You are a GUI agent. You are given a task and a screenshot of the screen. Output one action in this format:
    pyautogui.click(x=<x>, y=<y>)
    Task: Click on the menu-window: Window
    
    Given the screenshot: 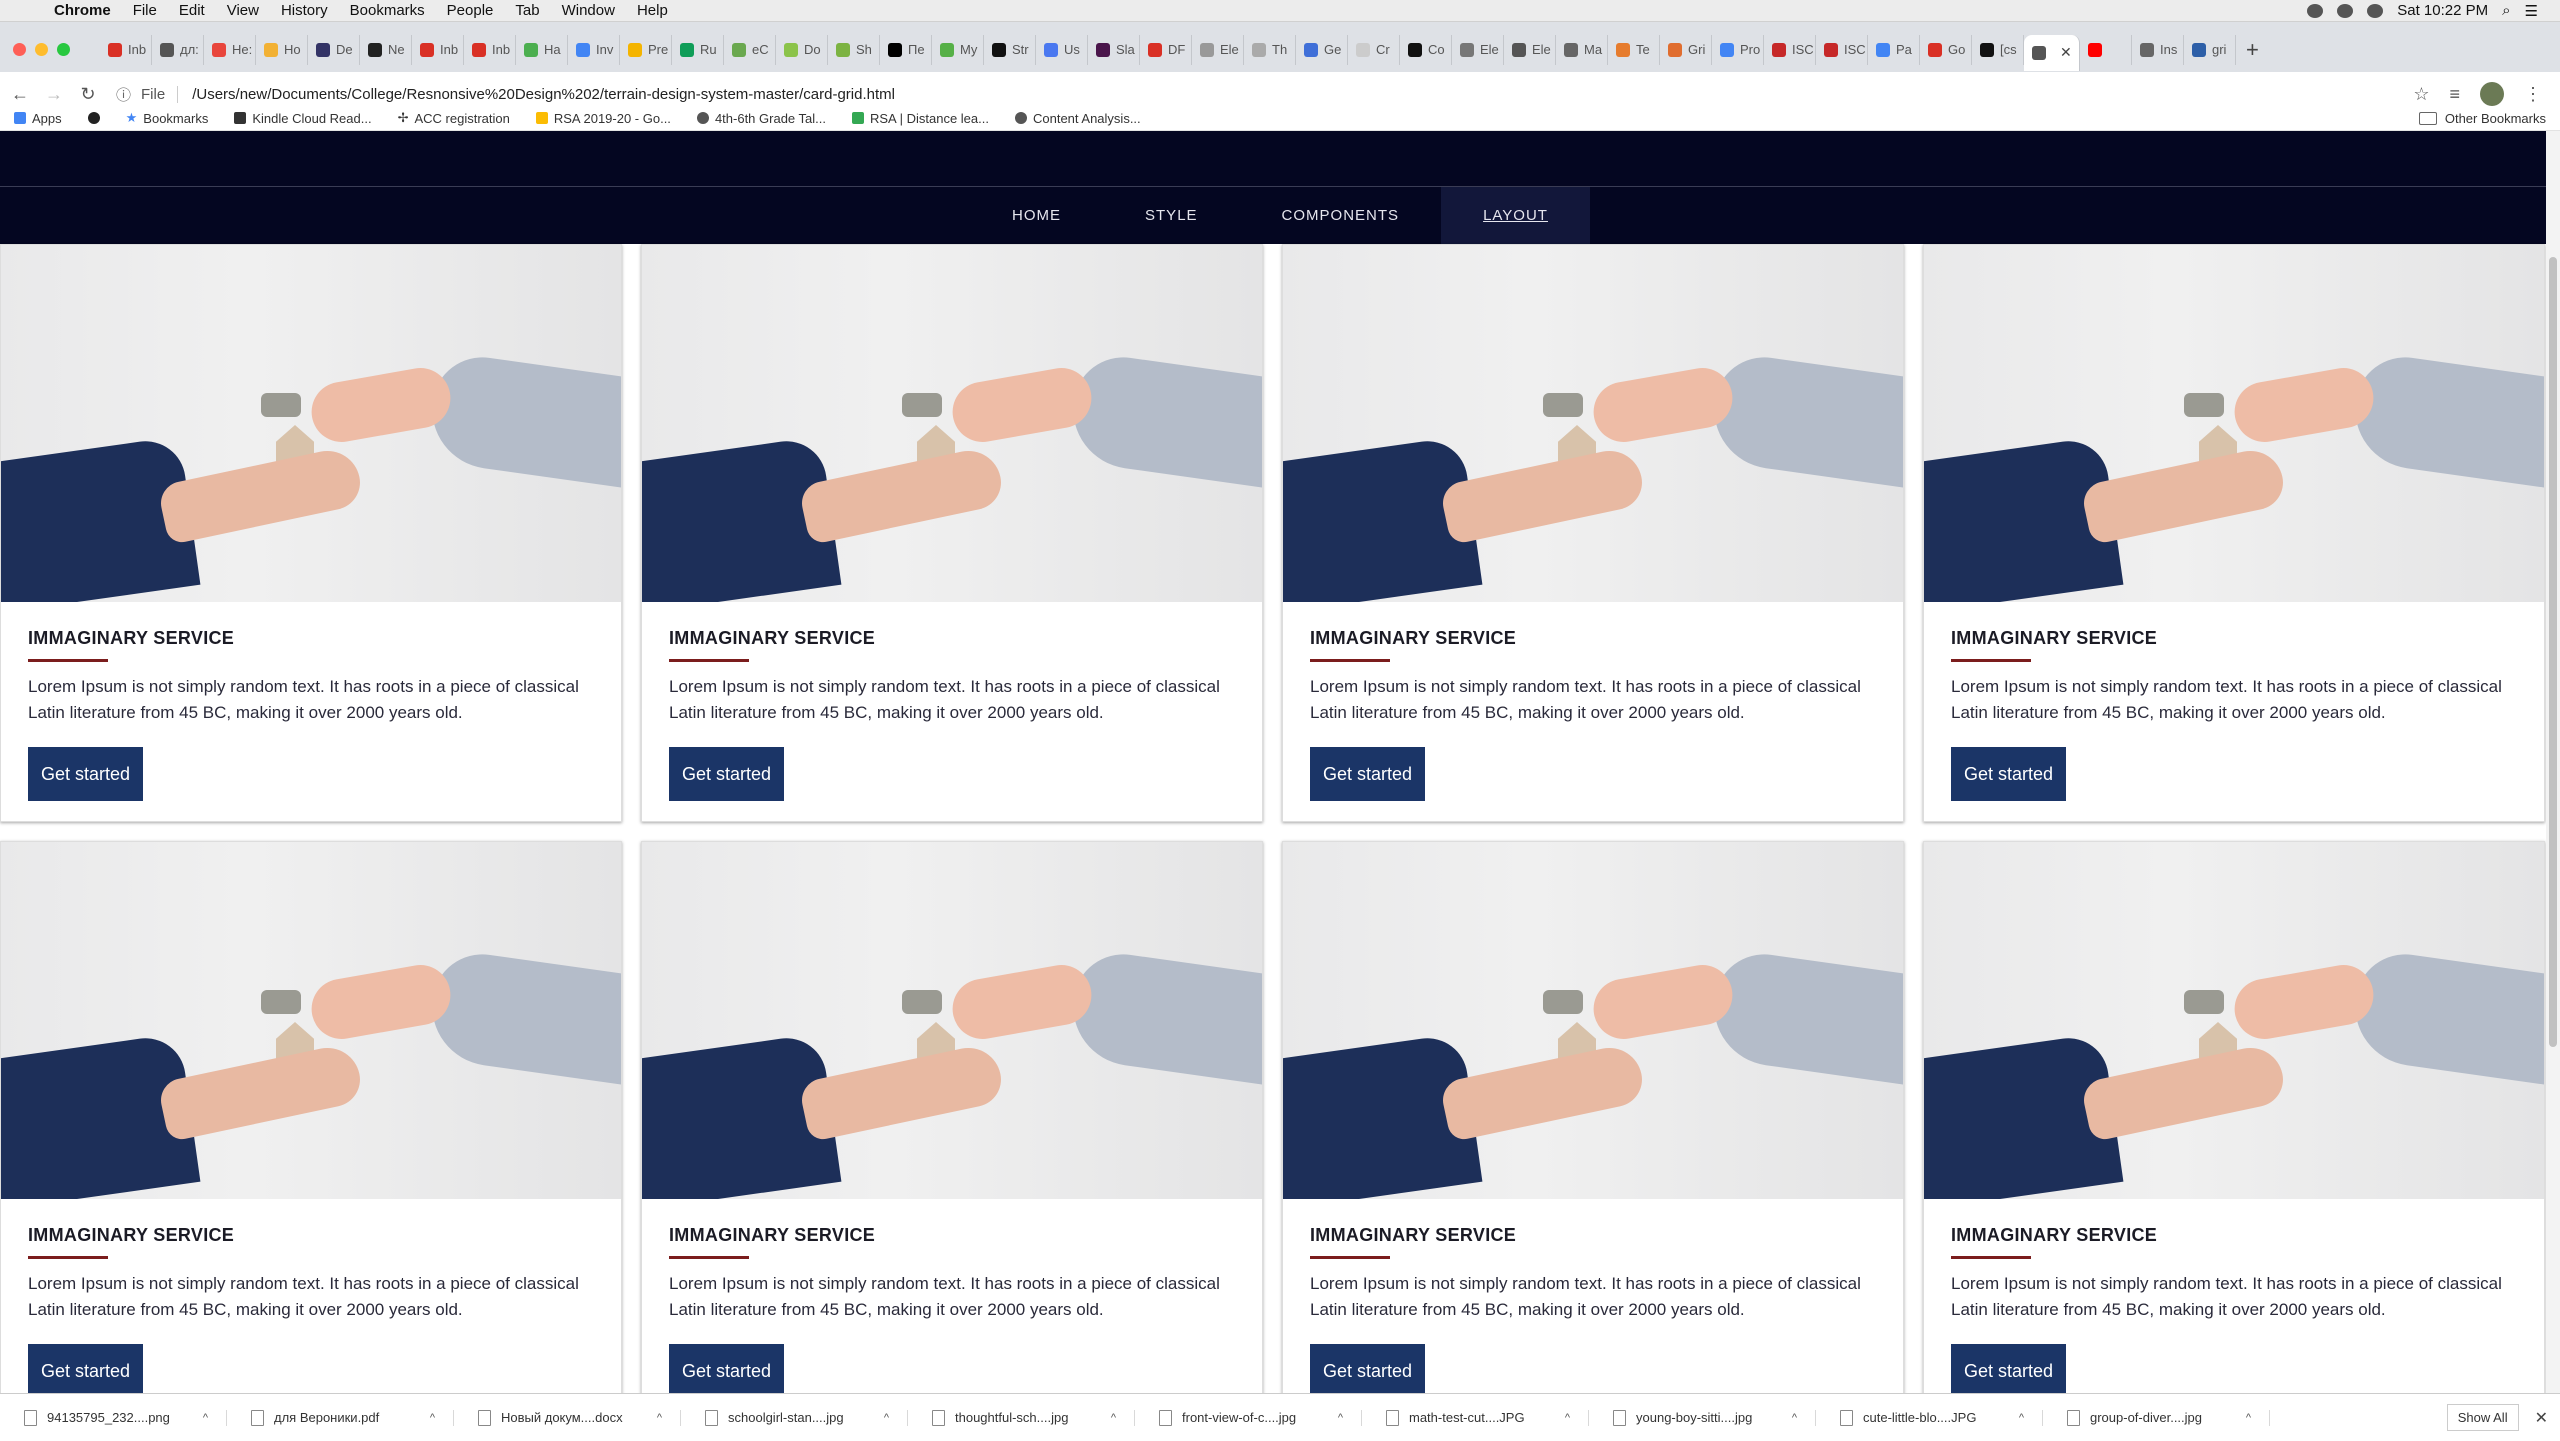 What is the action you would take?
    pyautogui.click(x=588, y=10)
    